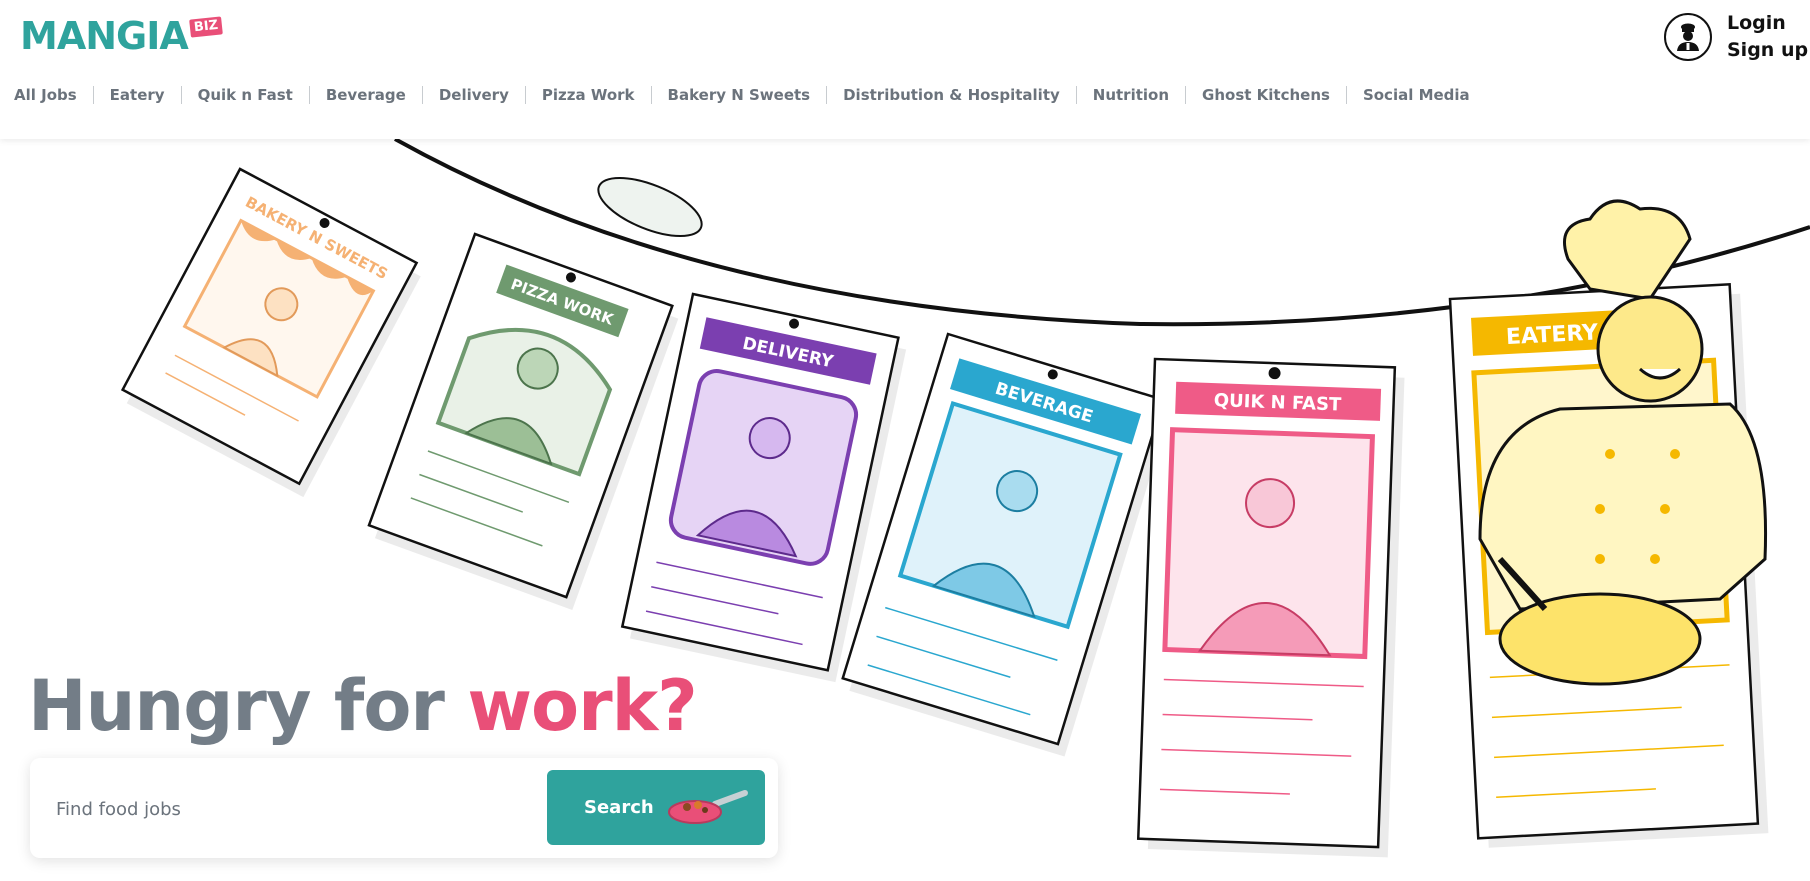 This screenshot has width=1810, height=881. What do you see at coordinates (246, 95) in the screenshot?
I see `nav-item-quik-n-fast: Quik n Fast` at bounding box center [246, 95].